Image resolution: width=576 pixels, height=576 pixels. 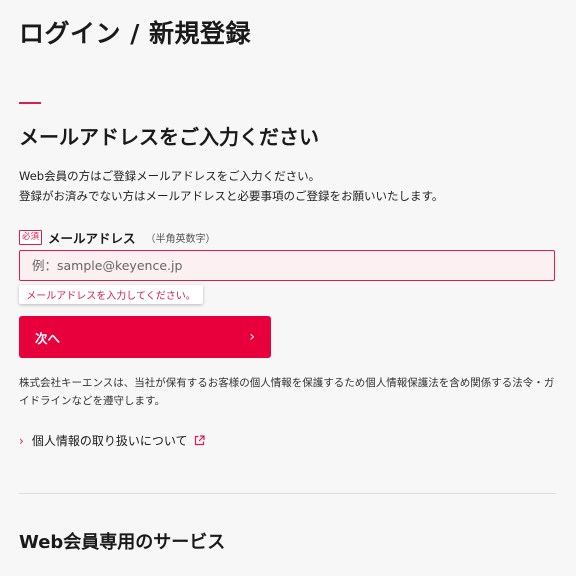 I want to click on section-divider, so click(x=287, y=493).